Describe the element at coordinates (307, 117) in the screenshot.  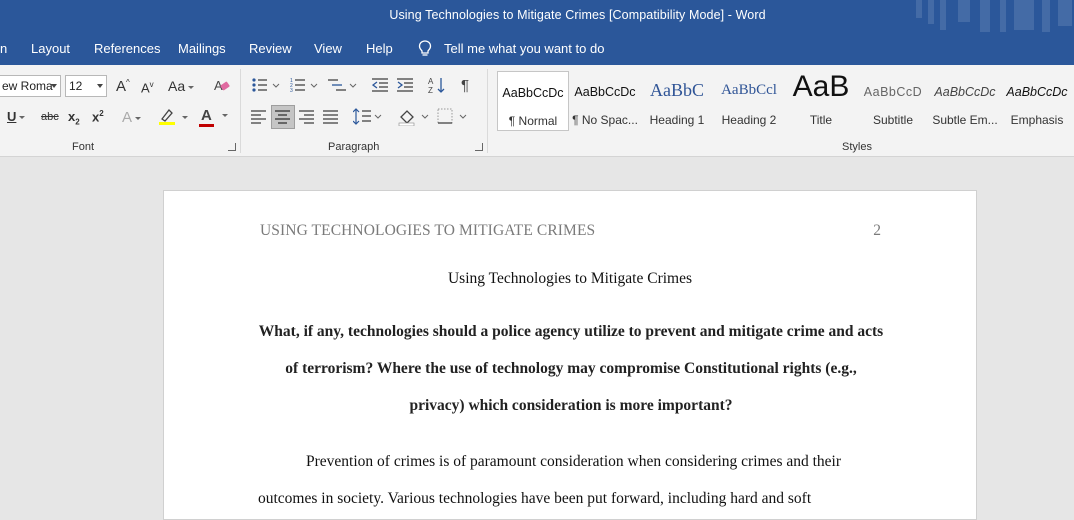
I see `align-right-icon` at that location.